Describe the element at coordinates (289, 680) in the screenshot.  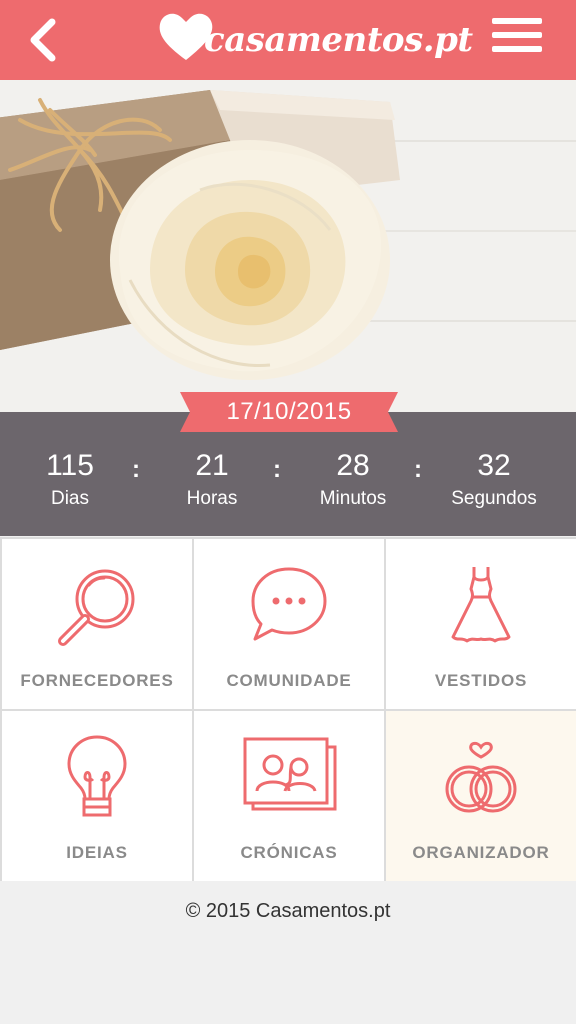
I see `tile-label: COMUNIDADE` at that location.